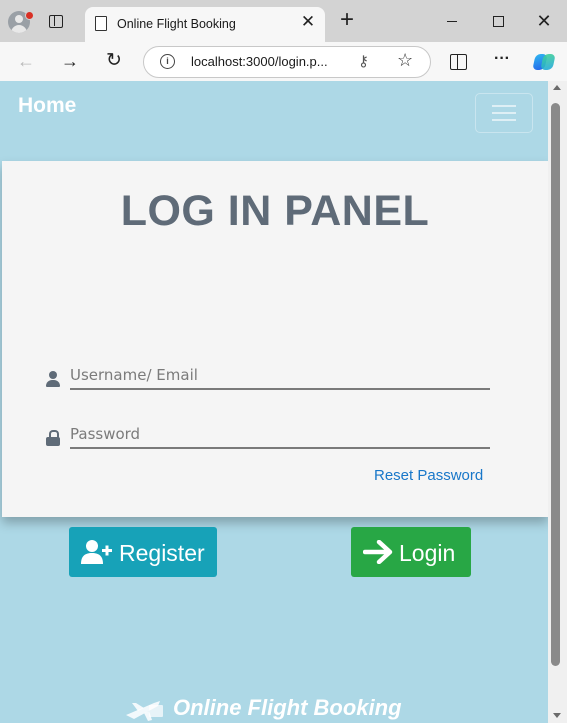 Image resolution: width=567 pixels, height=723 pixels. I want to click on footer-brand-text: Online Flight Booking, so click(287, 707).